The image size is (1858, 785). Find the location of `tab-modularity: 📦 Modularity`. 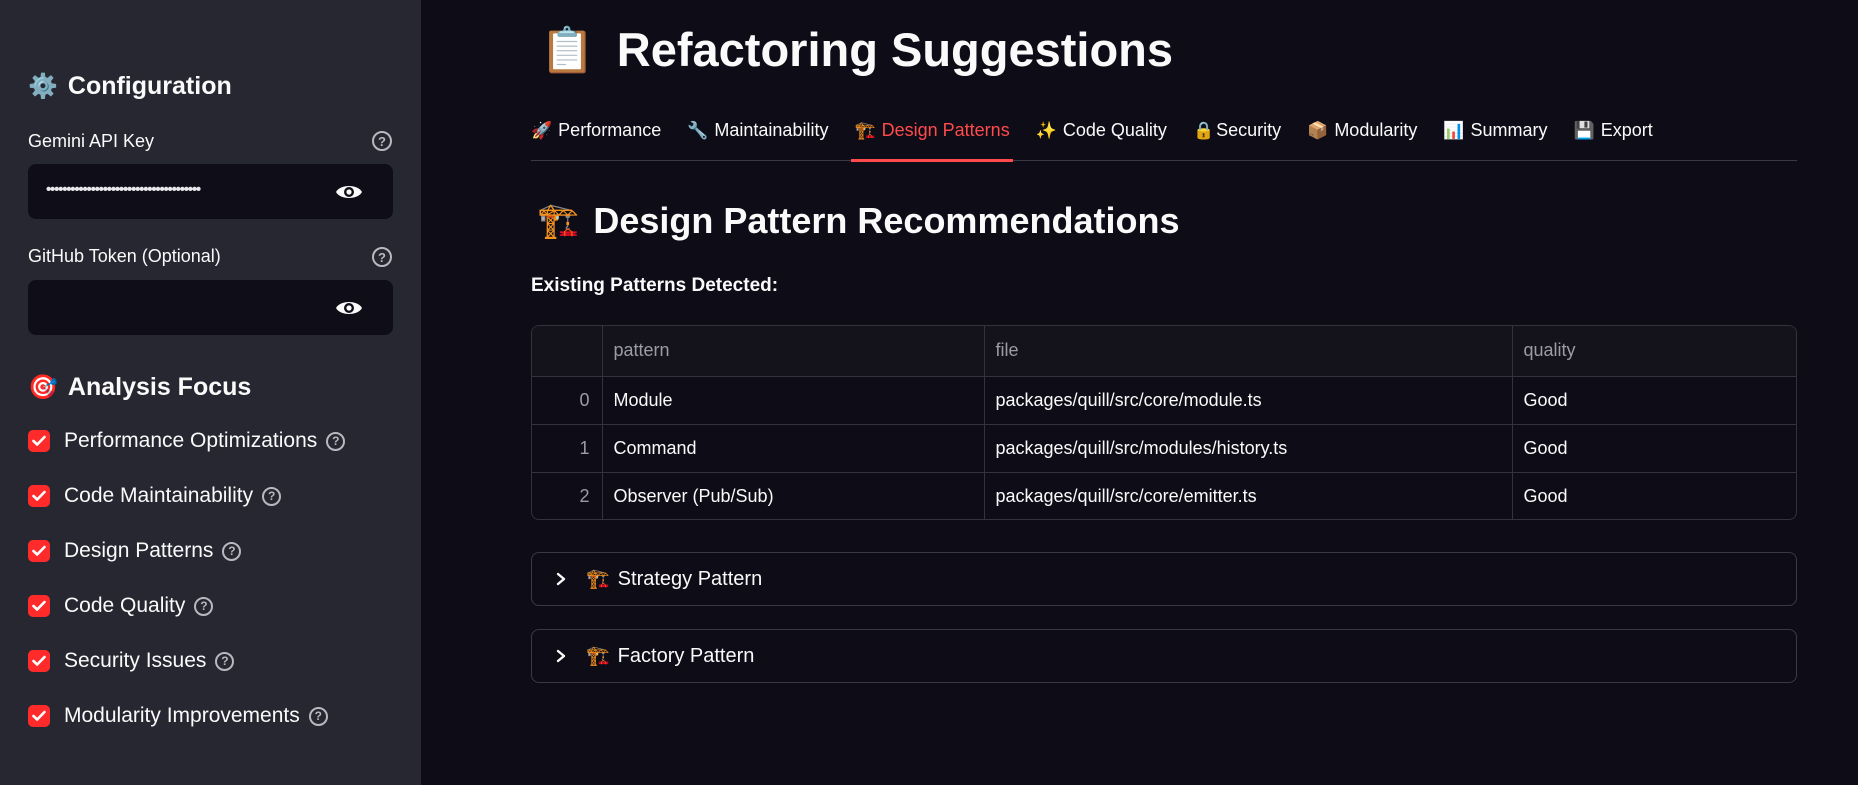

tab-modularity: 📦 Modularity is located at coordinates (1362, 135).